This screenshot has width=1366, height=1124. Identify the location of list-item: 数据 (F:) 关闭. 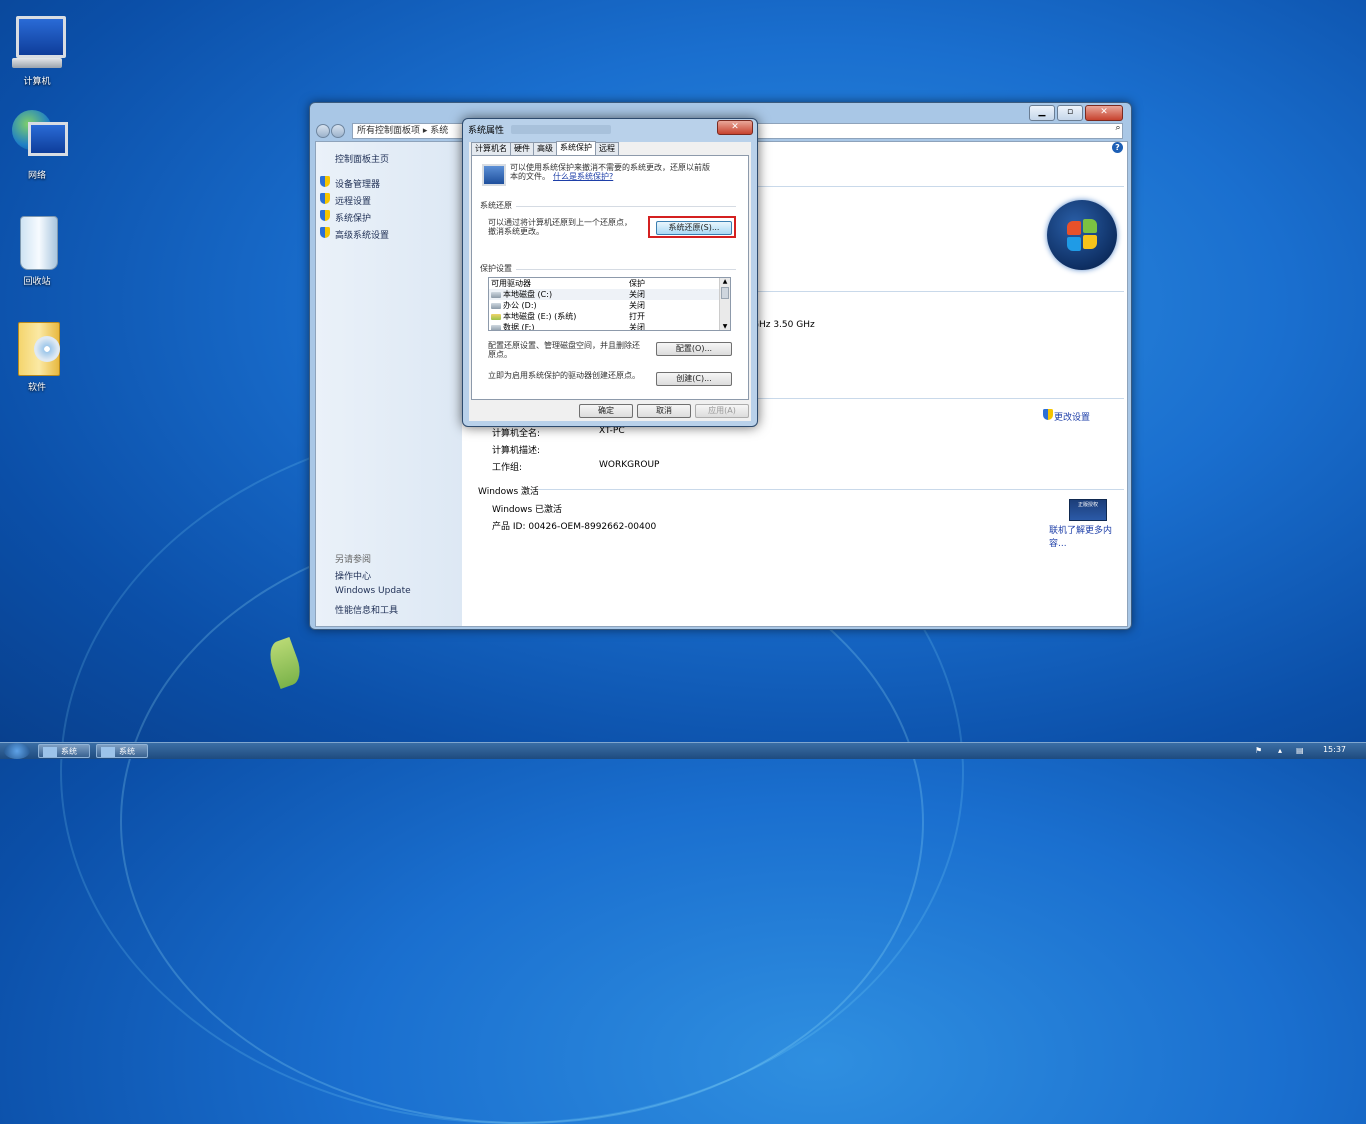
(604, 326).